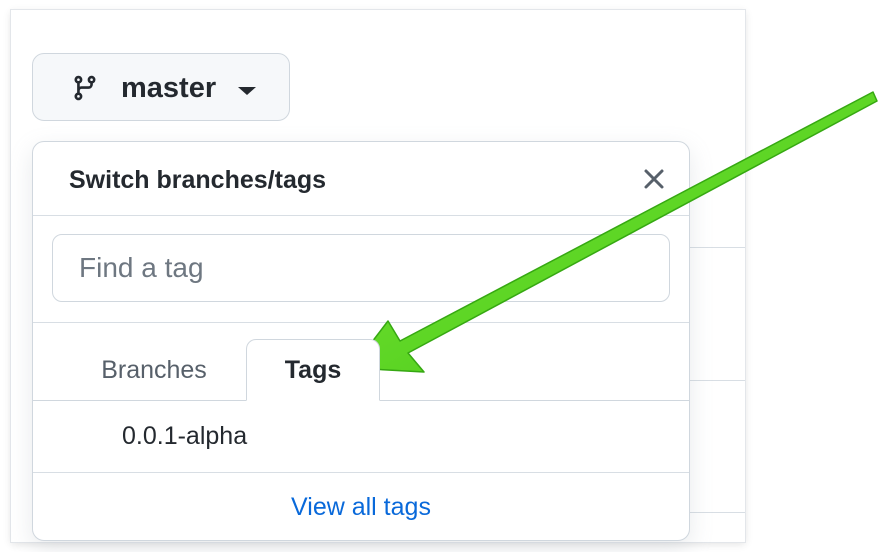  I want to click on dropdown-header: Switch branches/tags, so click(361, 179).